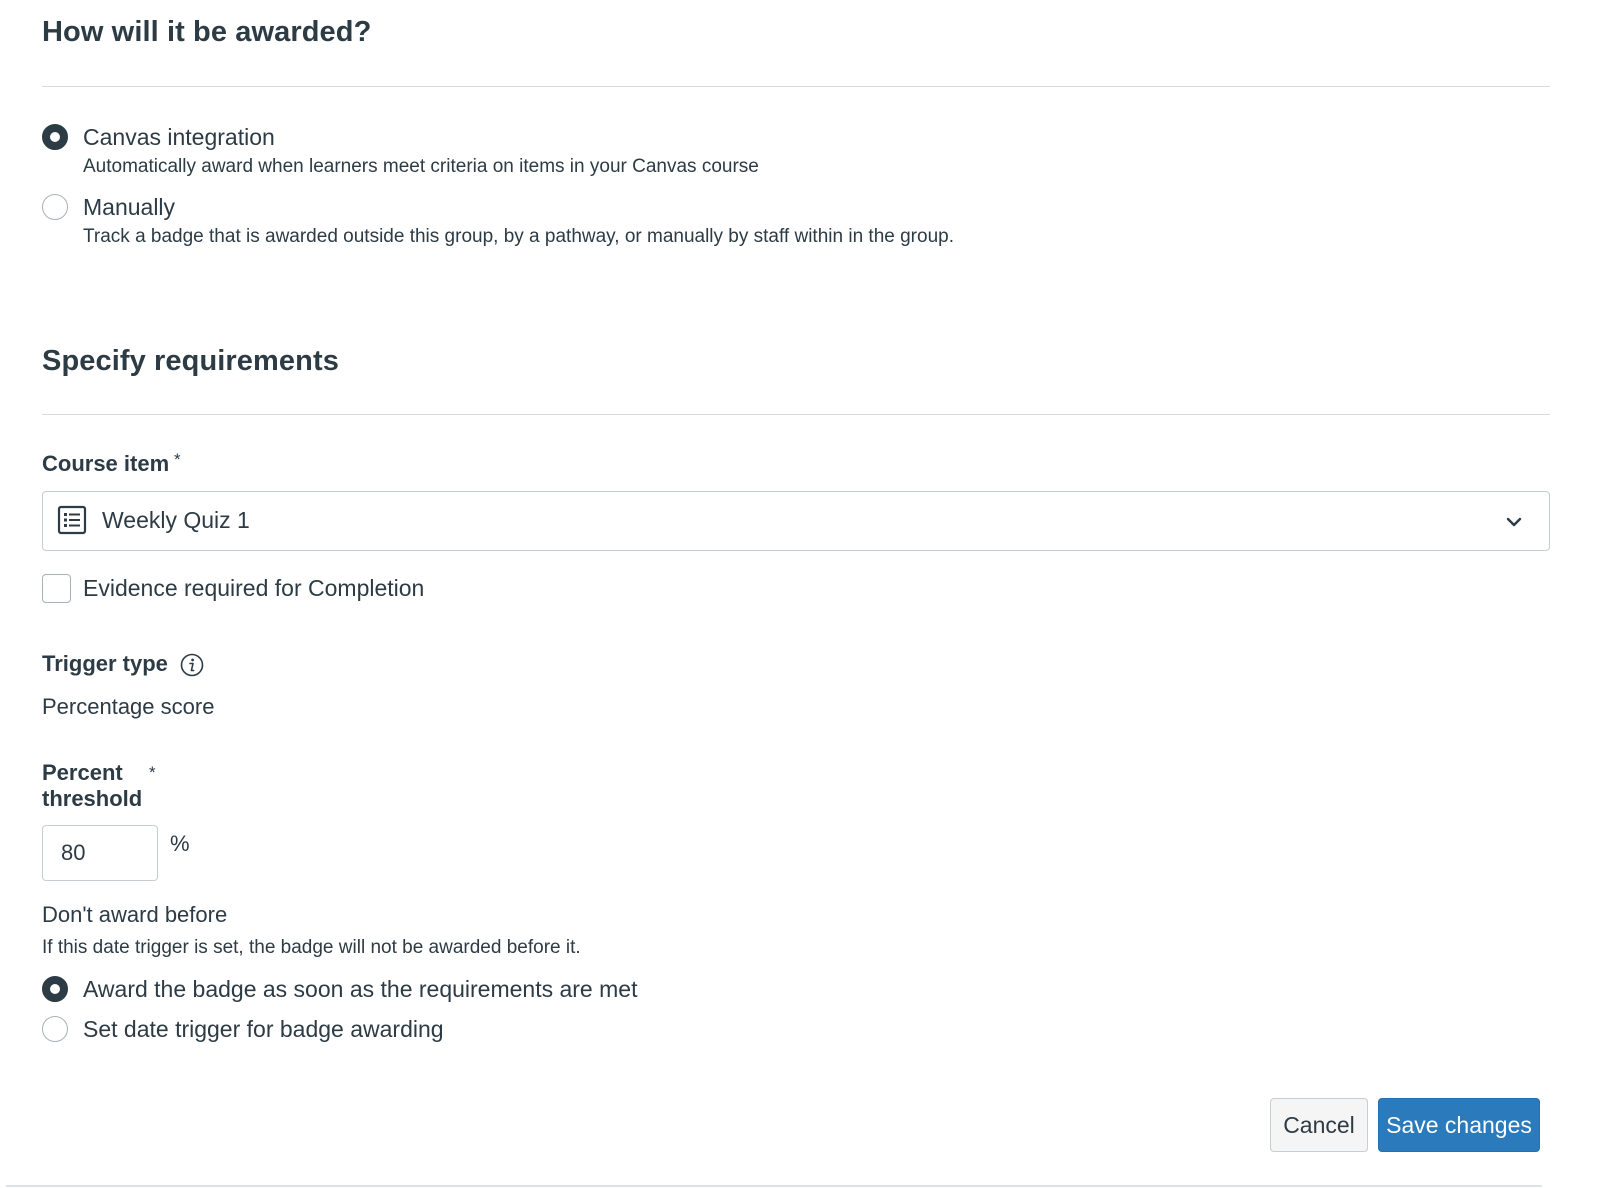  I want to click on evidence-required-checkbox, so click(56, 588).